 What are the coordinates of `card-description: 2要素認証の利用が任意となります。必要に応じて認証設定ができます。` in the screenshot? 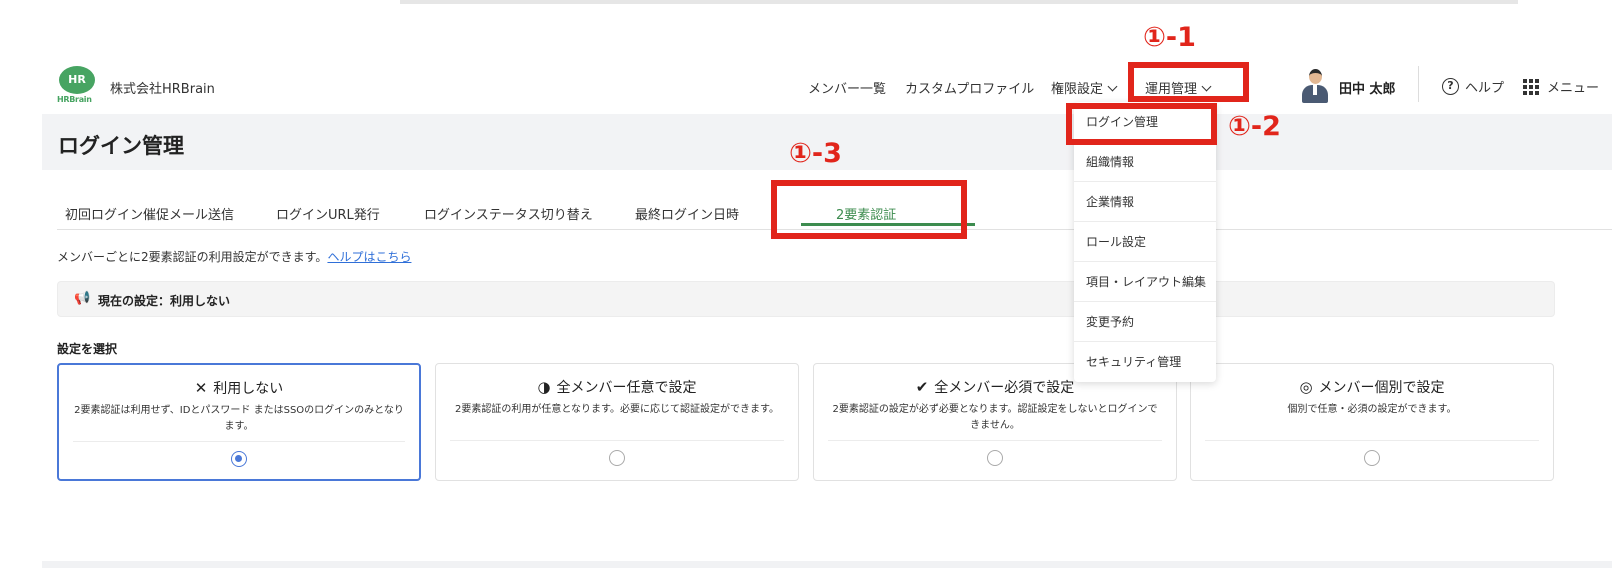 It's located at (617, 409).